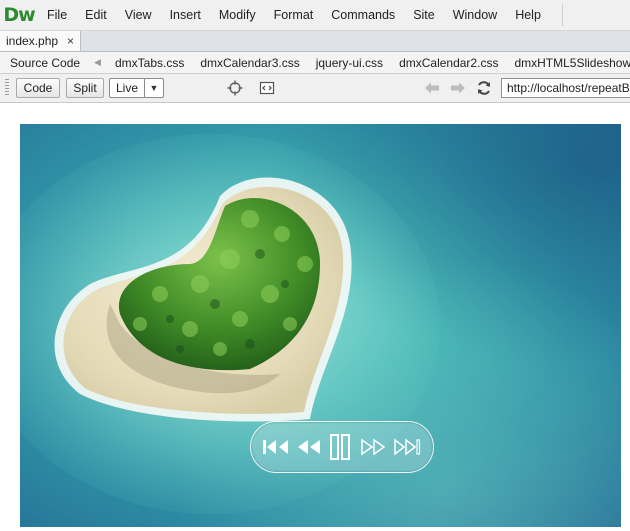 Image resolution: width=630 pixels, height=531 pixels. What do you see at coordinates (19, 15) in the screenshot?
I see `app-logo: Dw` at bounding box center [19, 15].